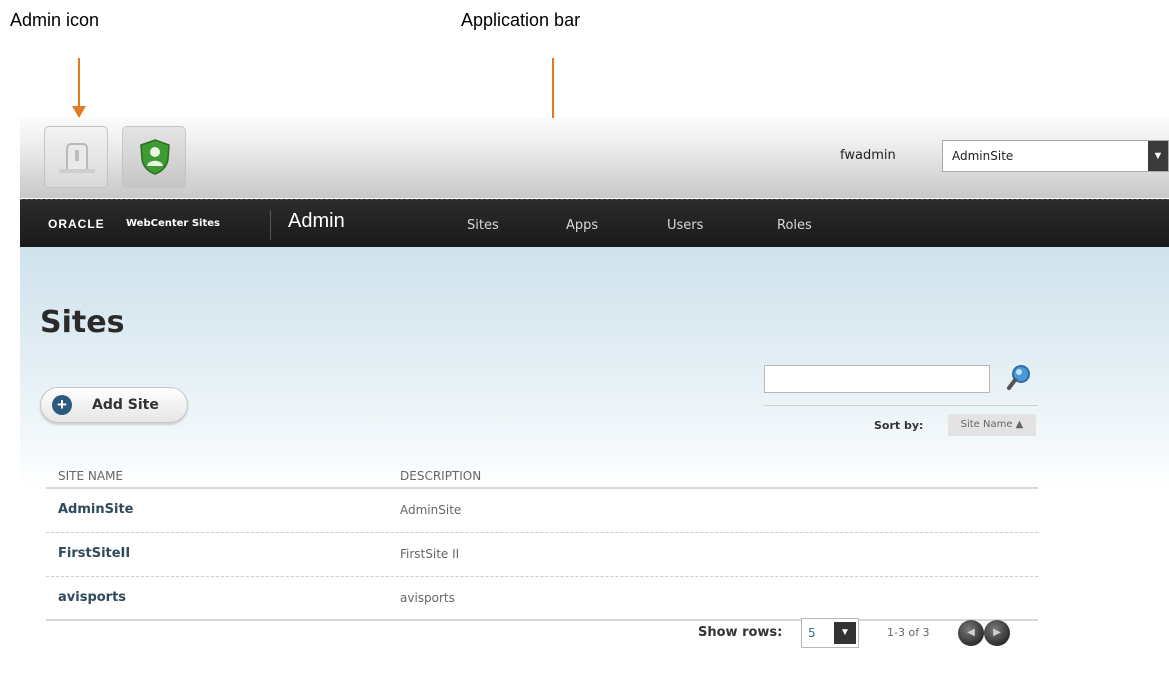 The width and height of the screenshot is (1169, 675). What do you see at coordinates (316, 221) in the screenshot?
I see `nav-app-title: Admin` at bounding box center [316, 221].